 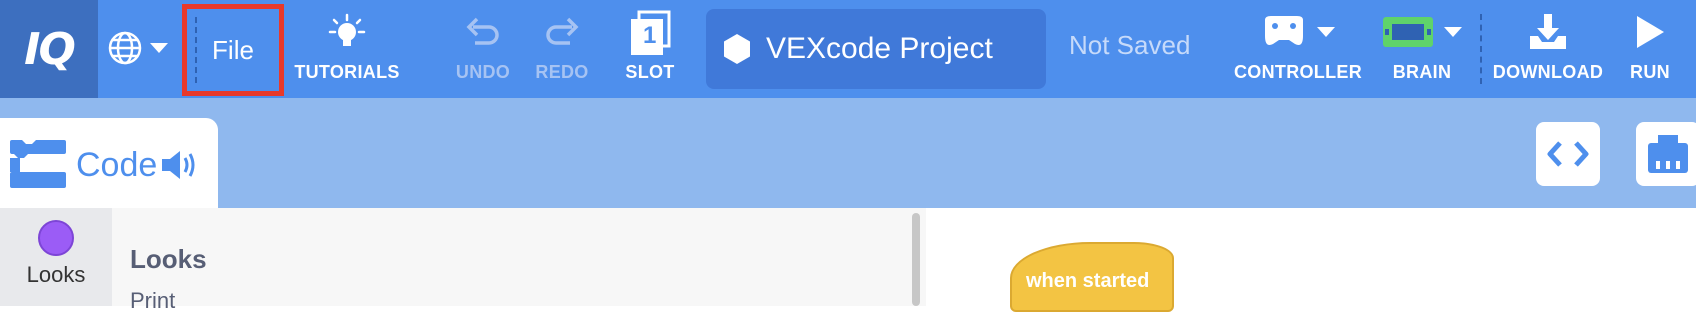 I want to click on globe-icon, so click(x=125, y=48).